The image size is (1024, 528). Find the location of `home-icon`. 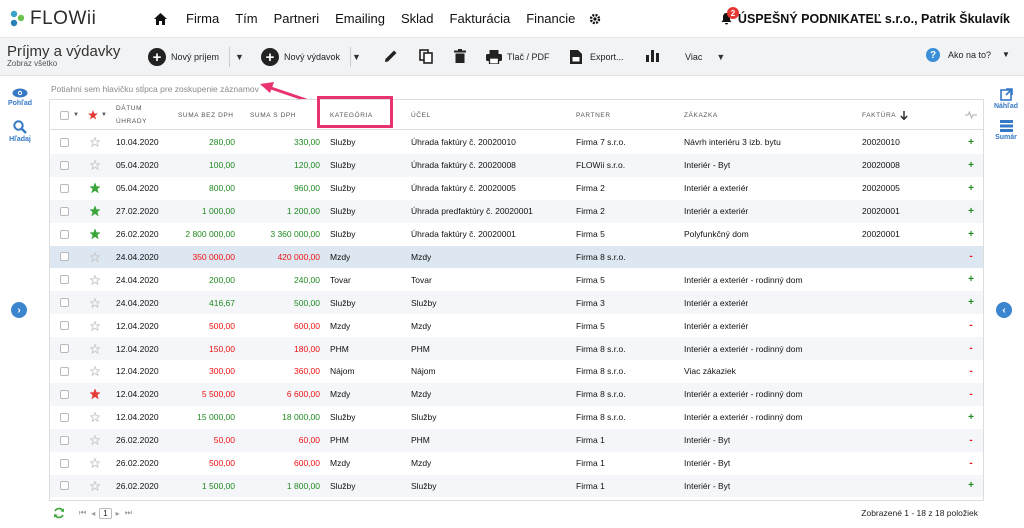

home-icon is located at coordinates (160, 18).